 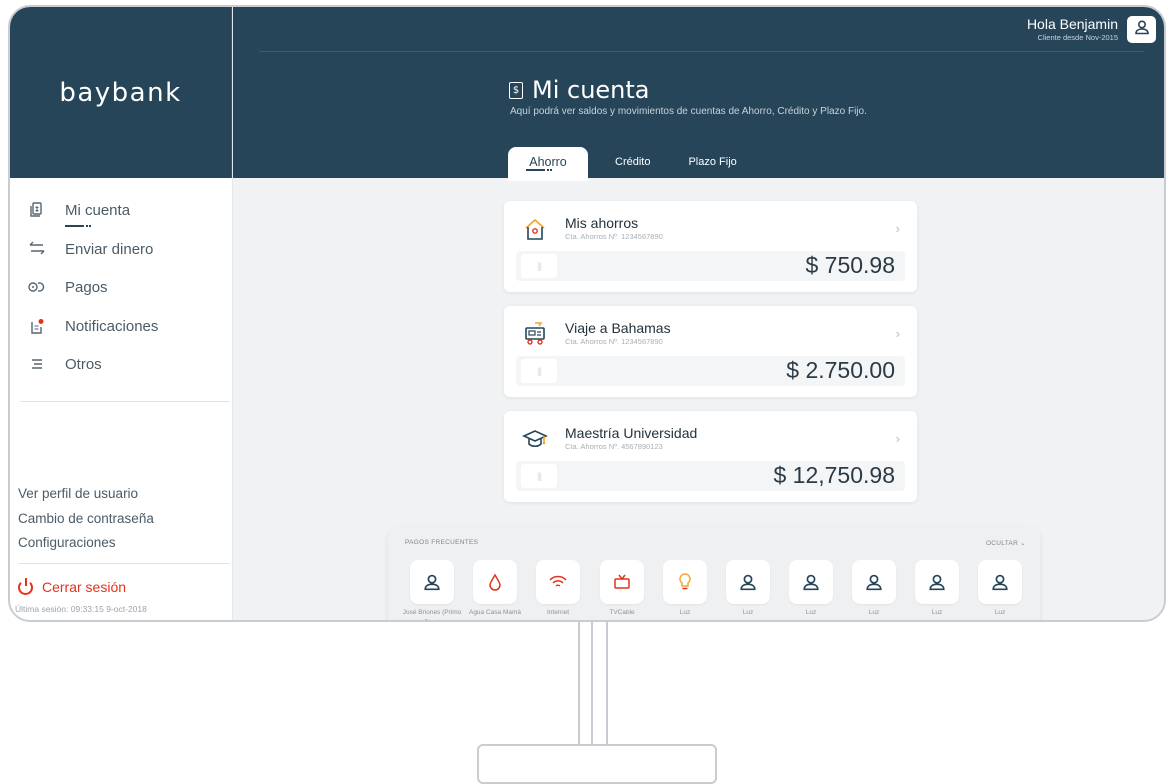 I want to click on user-greeting: Hola Benjamin Cliente desde Nov-2015, so click(x=1072, y=29).